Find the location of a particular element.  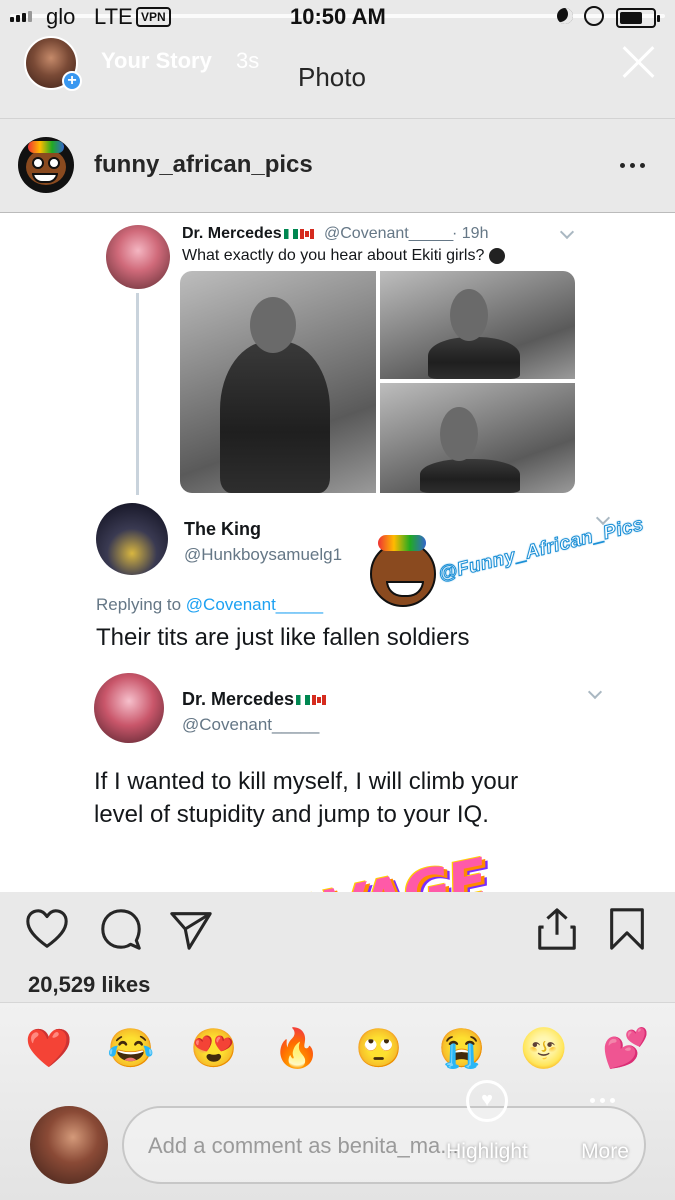

emoji-eye-roll: 🙄 is located at coordinates (378, 1049).